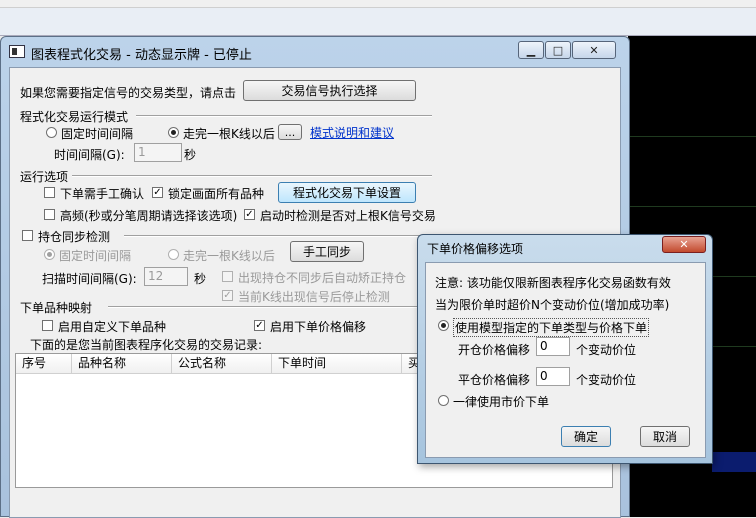 This screenshot has width=756, height=518. What do you see at coordinates (227, 295) in the screenshot?
I see `stop-on-signal-checkbox: ✓` at bounding box center [227, 295].